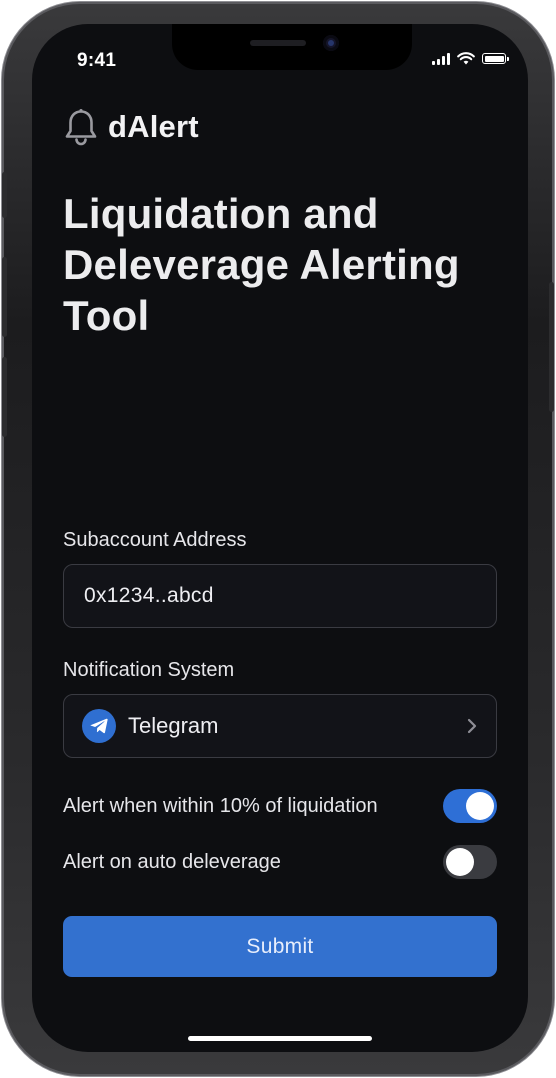 The width and height of the screenshot is (556, 1078). Describe the element at coordinates (280, 726) in the screenshot. I see `notification-system-select: Telegram` at that location.